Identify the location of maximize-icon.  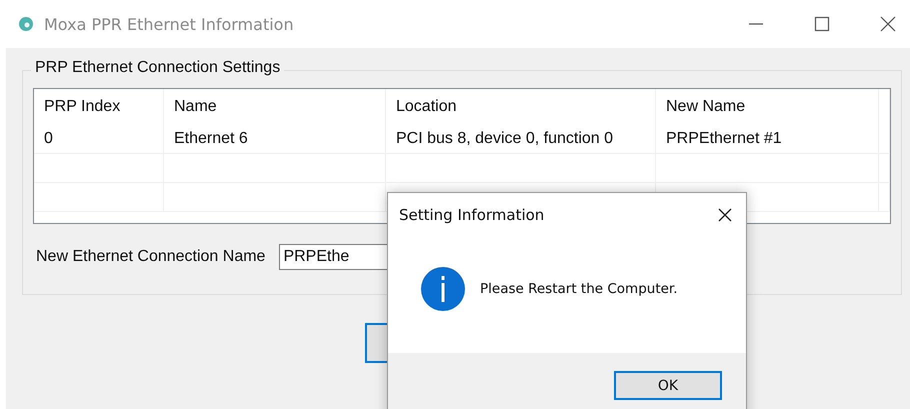
(822, 24).